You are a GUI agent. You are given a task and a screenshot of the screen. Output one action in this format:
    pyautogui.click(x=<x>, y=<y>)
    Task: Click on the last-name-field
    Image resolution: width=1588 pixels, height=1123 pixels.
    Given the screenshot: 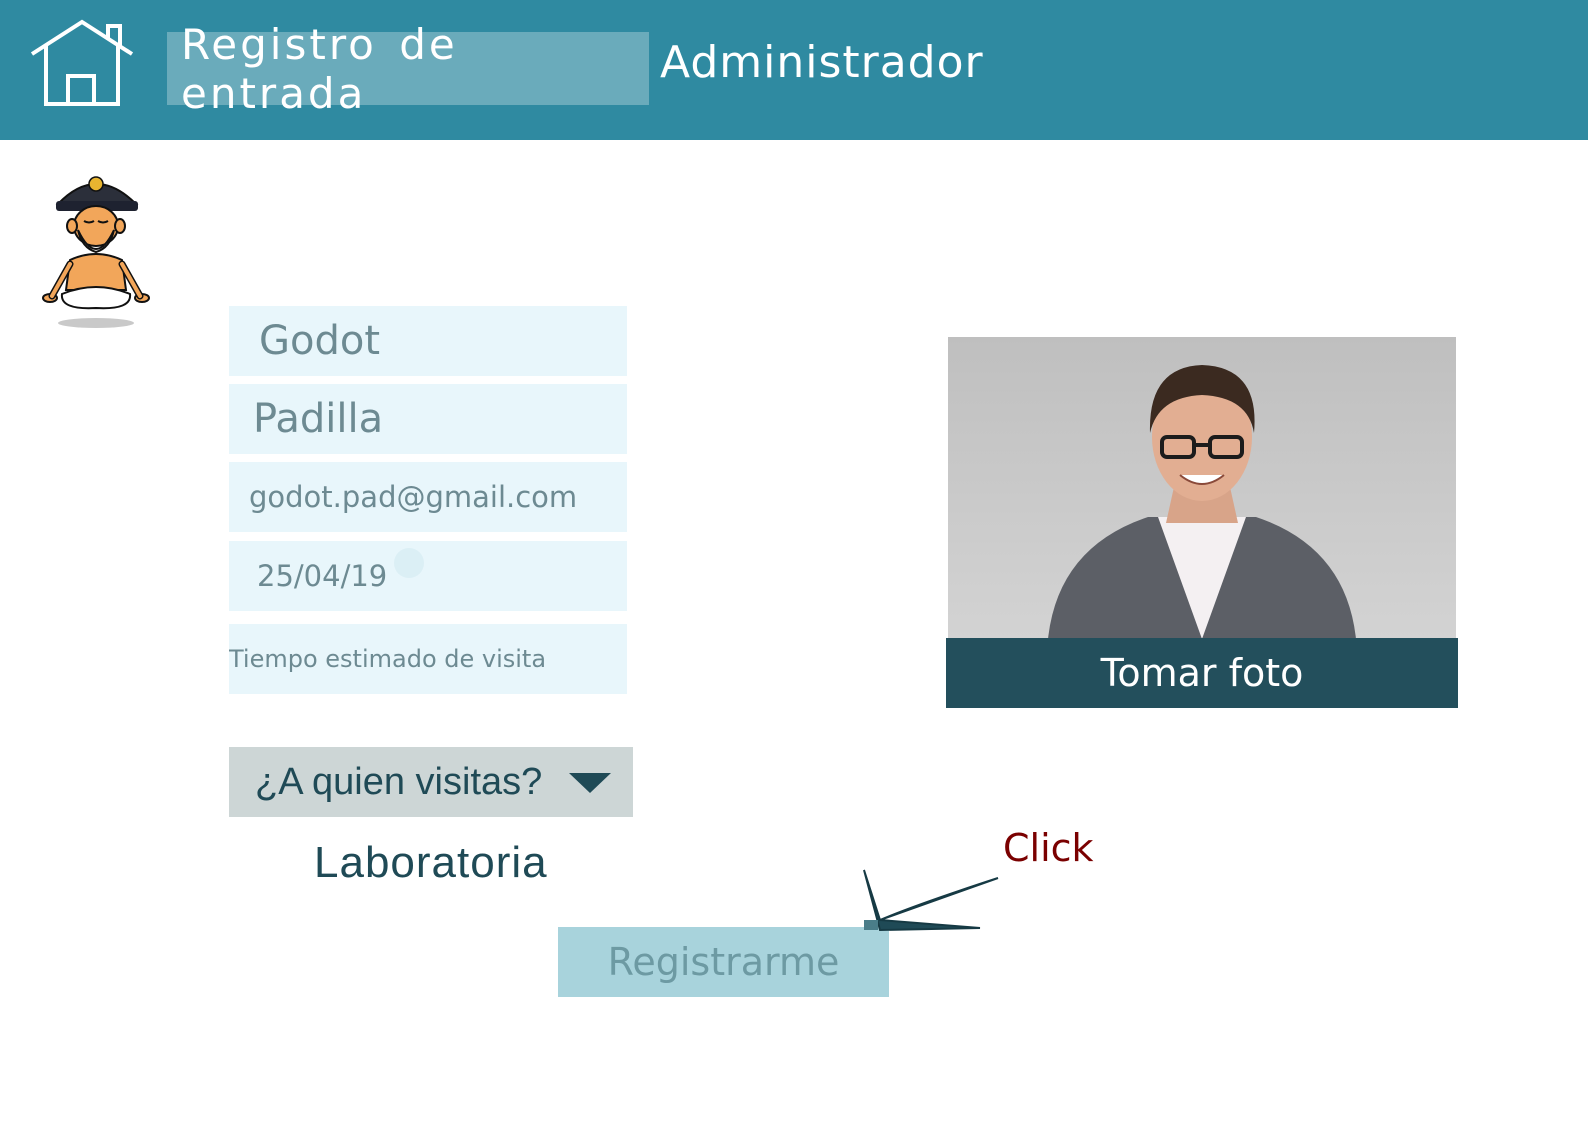 What is the action you would take?
    pyautogui.click(x=428, y=419)
    